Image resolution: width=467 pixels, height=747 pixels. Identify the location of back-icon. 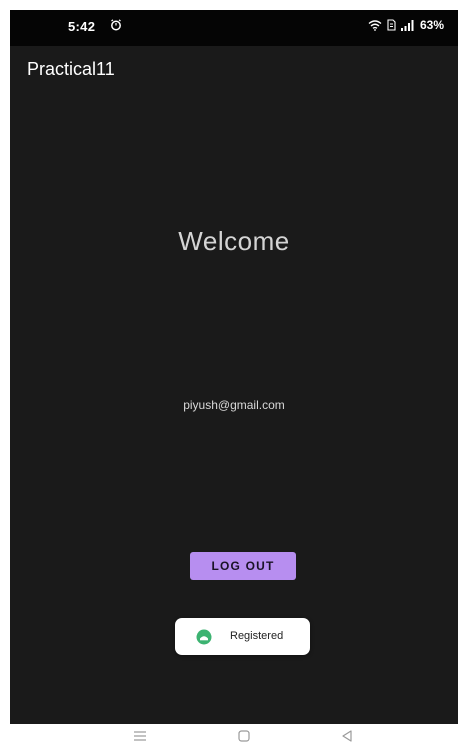
(347, 736).